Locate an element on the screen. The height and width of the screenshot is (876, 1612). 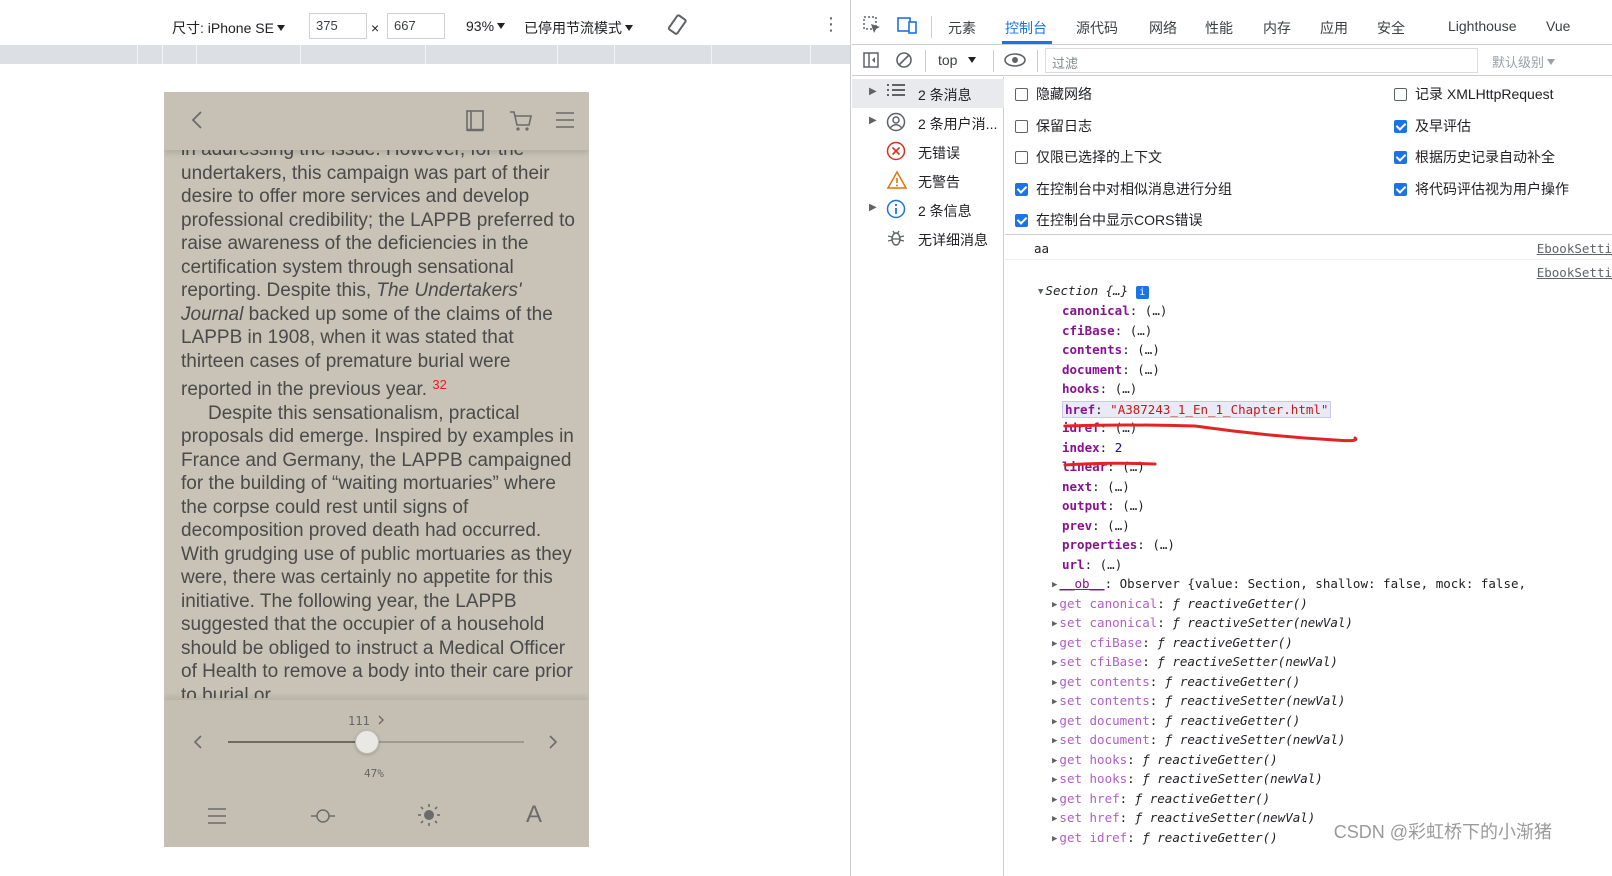
filter-input: 过滤 is located at coordinates (1261, 60).